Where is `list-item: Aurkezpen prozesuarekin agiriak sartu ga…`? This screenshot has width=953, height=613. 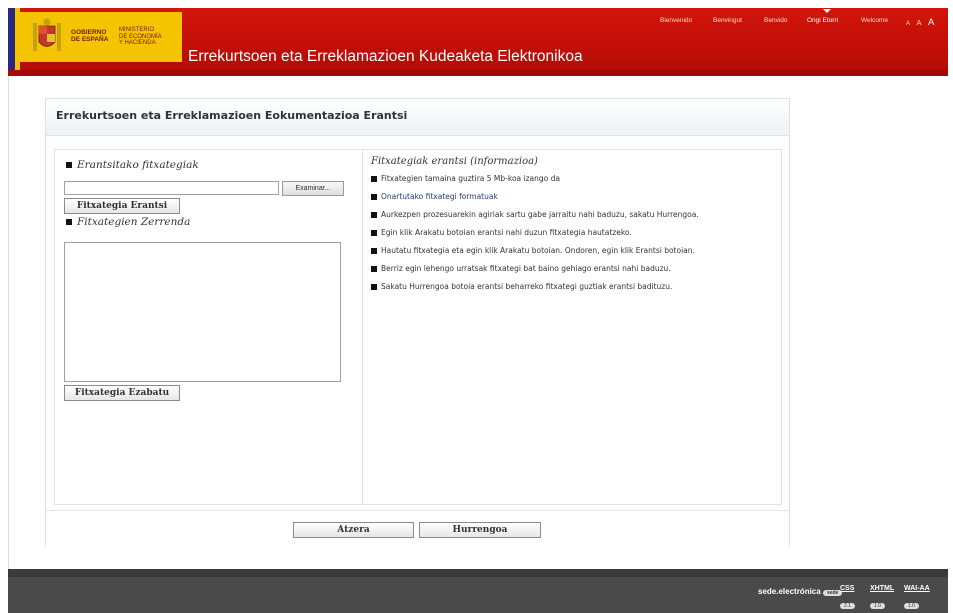 list-item: Aurkezpen prozesuarekin agiriak sartu ga… is located at coordinates (535, 217).